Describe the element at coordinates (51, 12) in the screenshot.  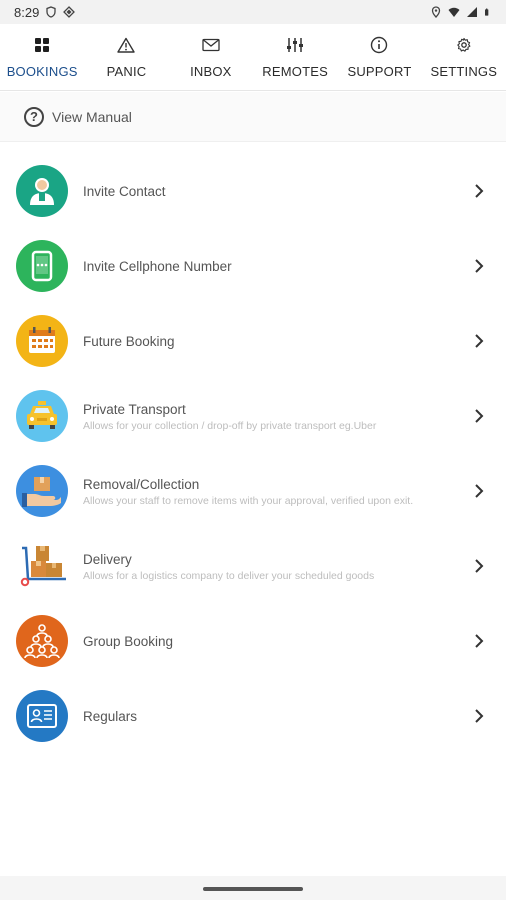
I see `shield-icon` at that location.